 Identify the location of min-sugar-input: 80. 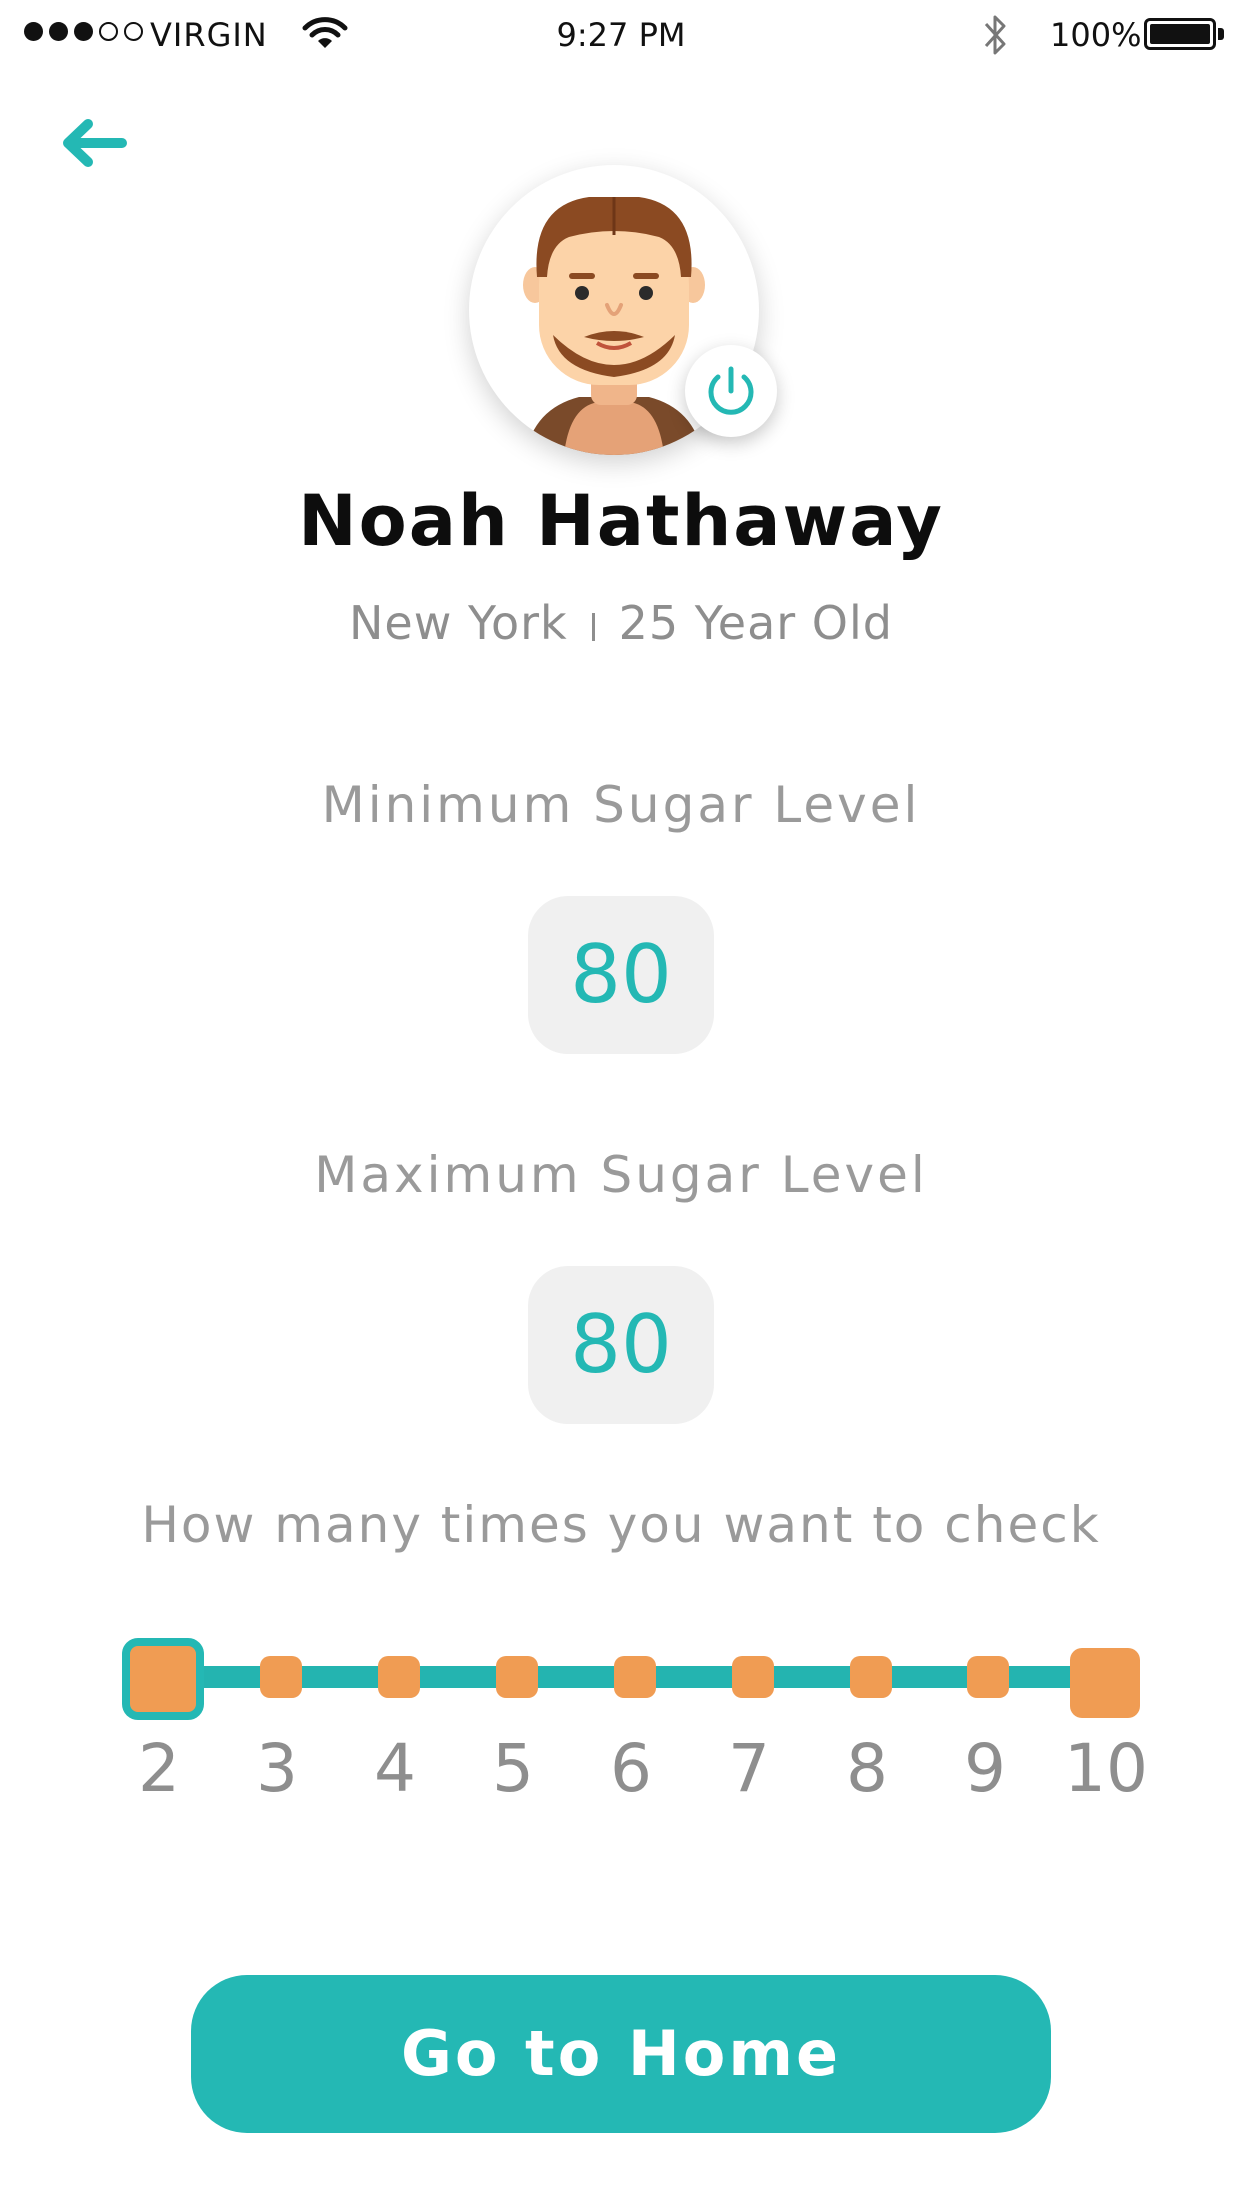
(621, 975).